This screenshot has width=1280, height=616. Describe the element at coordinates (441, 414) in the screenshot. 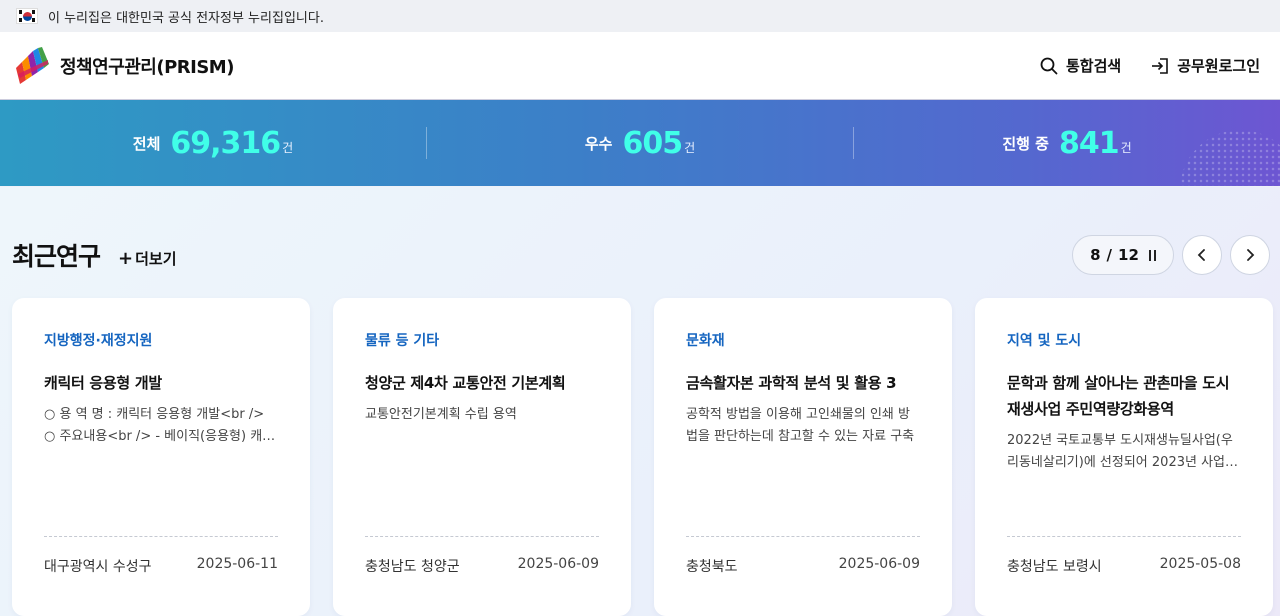

I see `card-description: 교통안전기본계획 수립 용역` at that location.